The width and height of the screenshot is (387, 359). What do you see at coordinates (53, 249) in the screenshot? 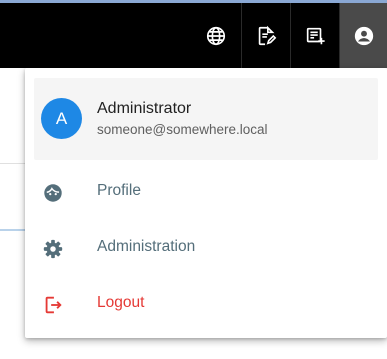
I see `gear-icon` at bounding box center [53, 249].